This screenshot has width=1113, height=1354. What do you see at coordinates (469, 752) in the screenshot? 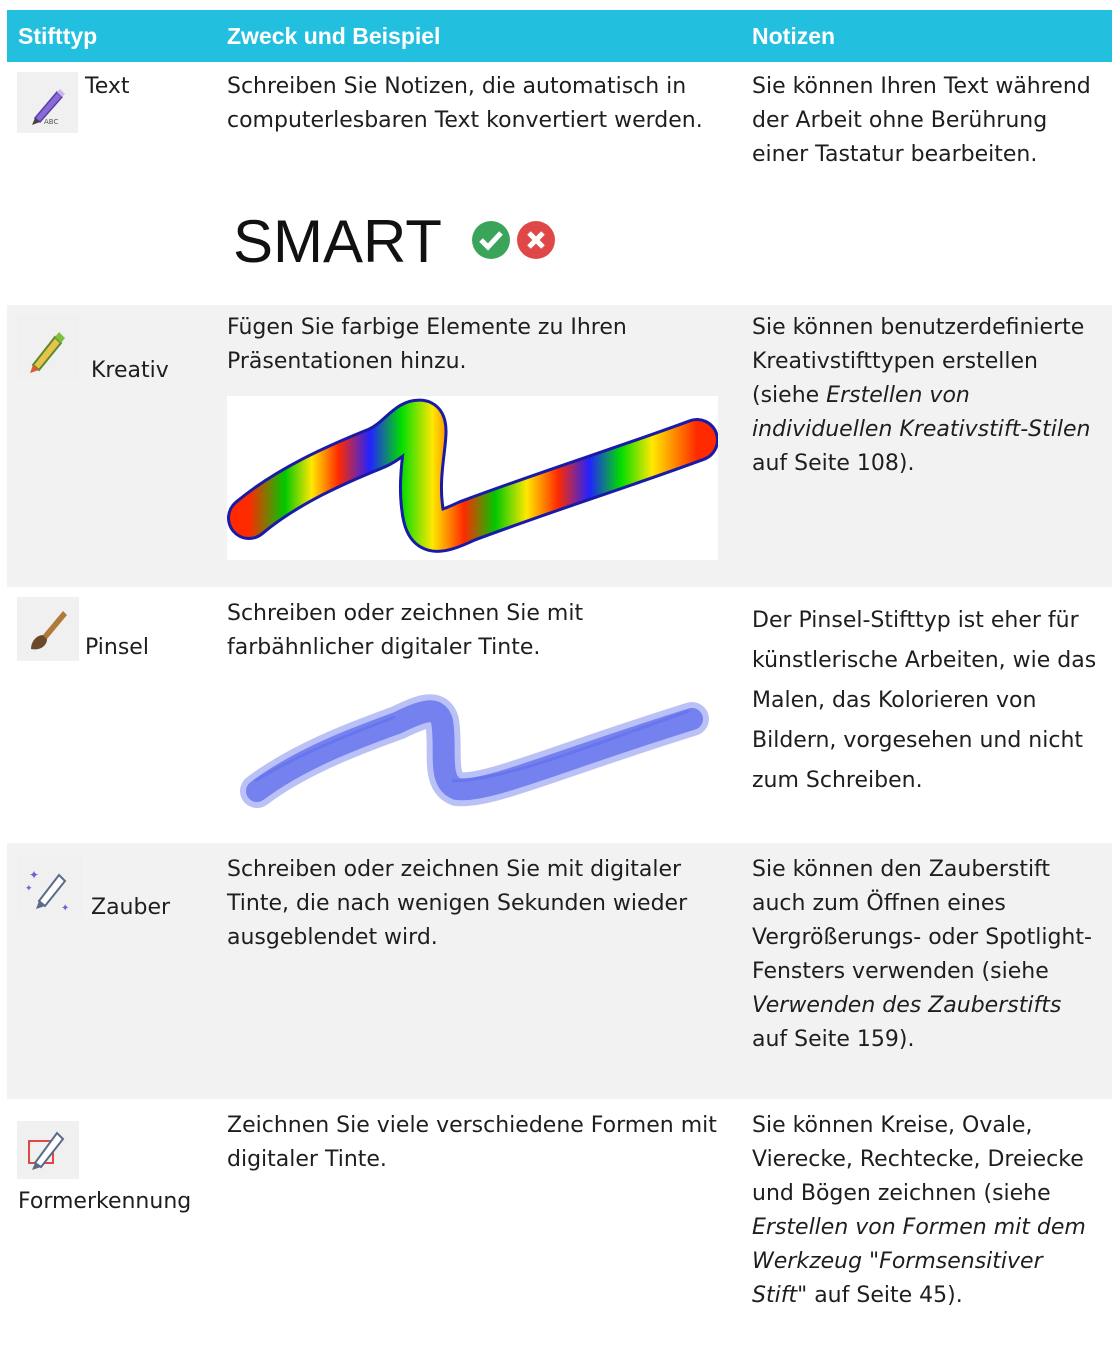
I see `brush-example-image` at bounding box center [469, 752].